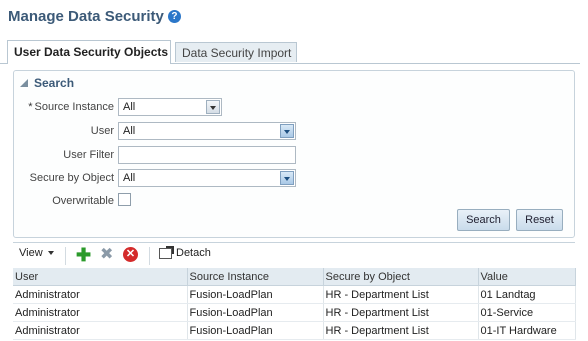  I want to click on required-asterisk: *, so click(30, 107).